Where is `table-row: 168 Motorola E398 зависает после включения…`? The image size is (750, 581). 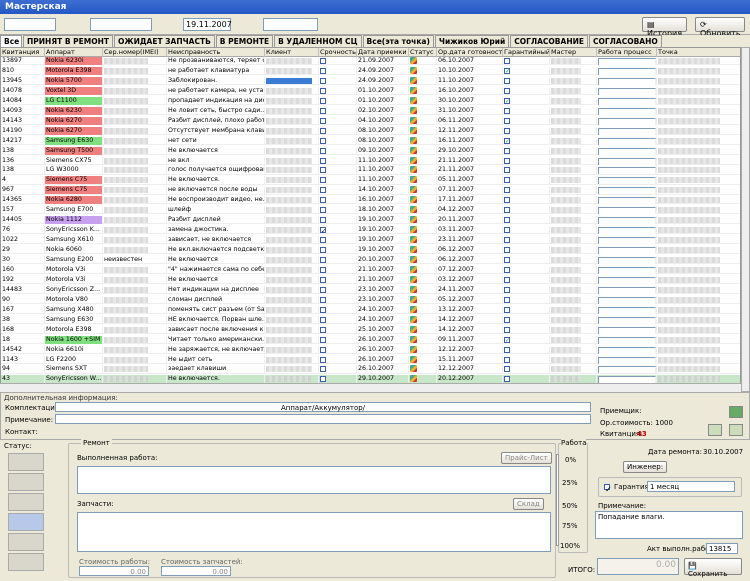
table-row: 168 Motorola E398 зависает после включения… is located at coordinates (370, 329).